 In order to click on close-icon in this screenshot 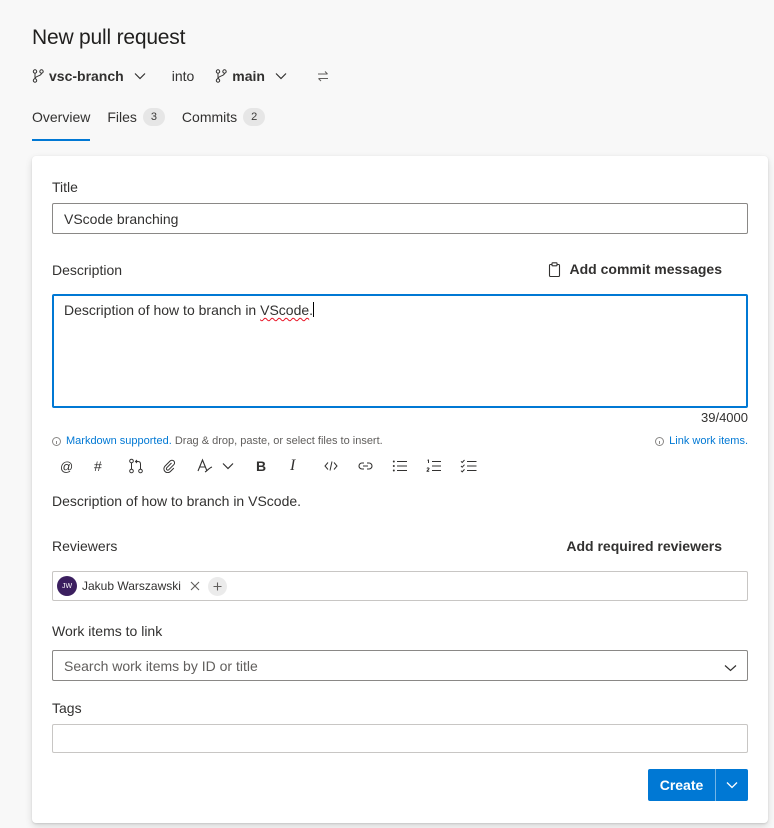, I will do `click(195, 586)`.